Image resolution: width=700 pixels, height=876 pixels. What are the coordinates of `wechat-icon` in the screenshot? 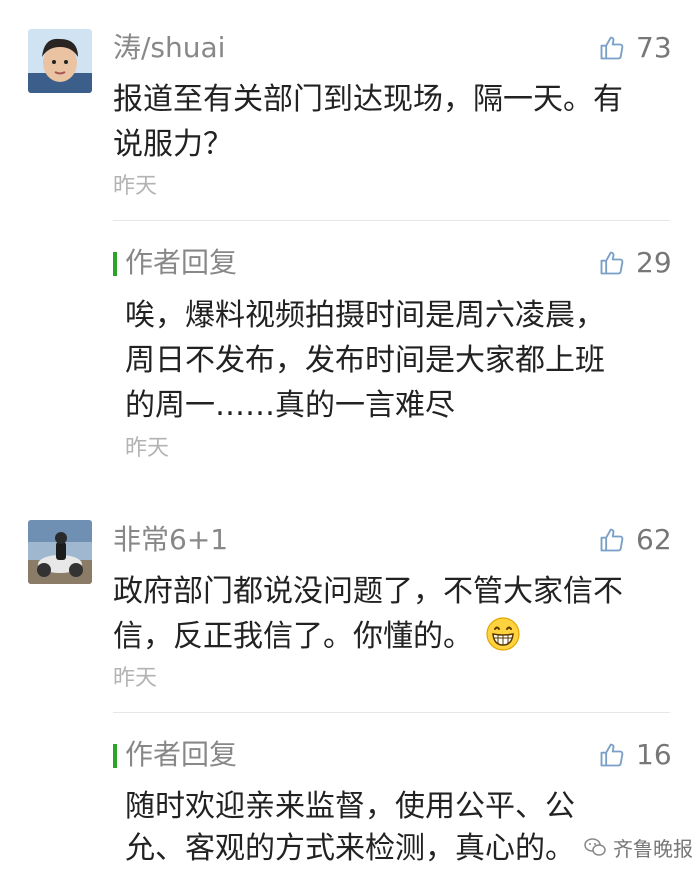 It's located at (595, 847).